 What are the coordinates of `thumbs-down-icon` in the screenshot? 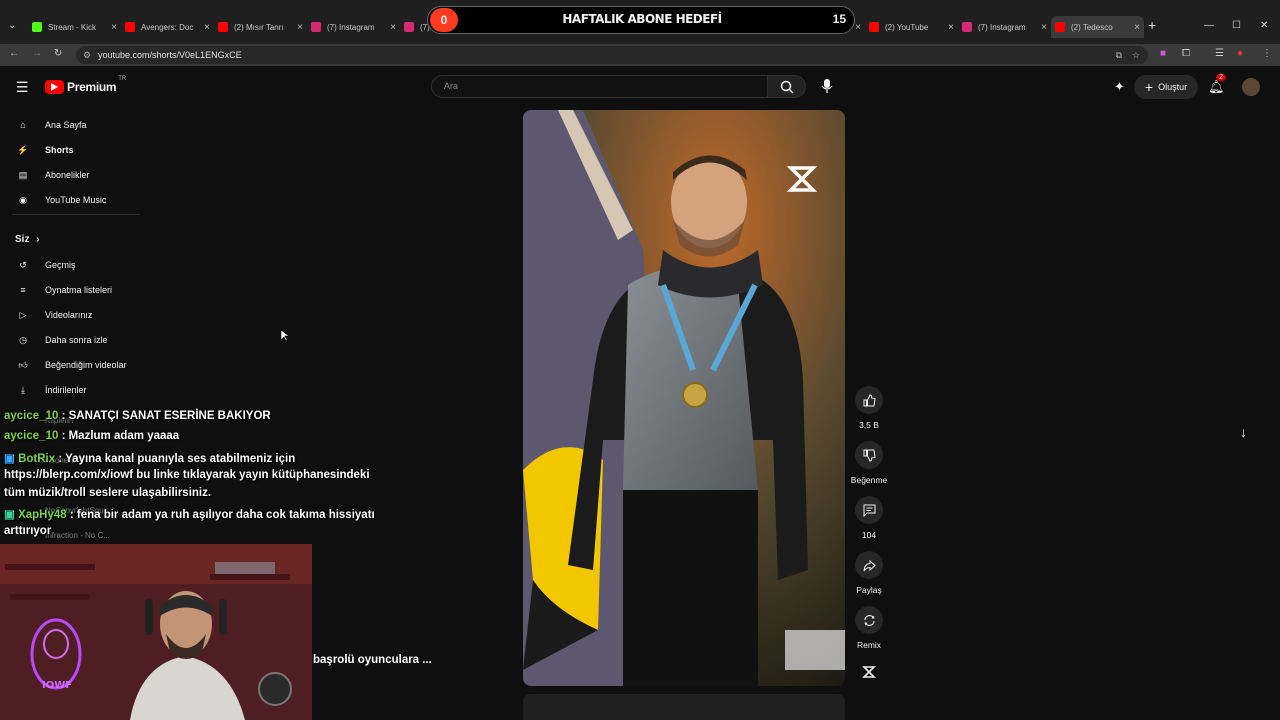 It's located at (869, 455).